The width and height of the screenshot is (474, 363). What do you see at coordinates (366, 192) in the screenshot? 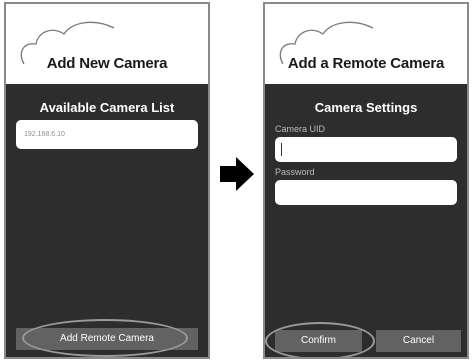
I see `password-input` at bounding box center [366, 192].